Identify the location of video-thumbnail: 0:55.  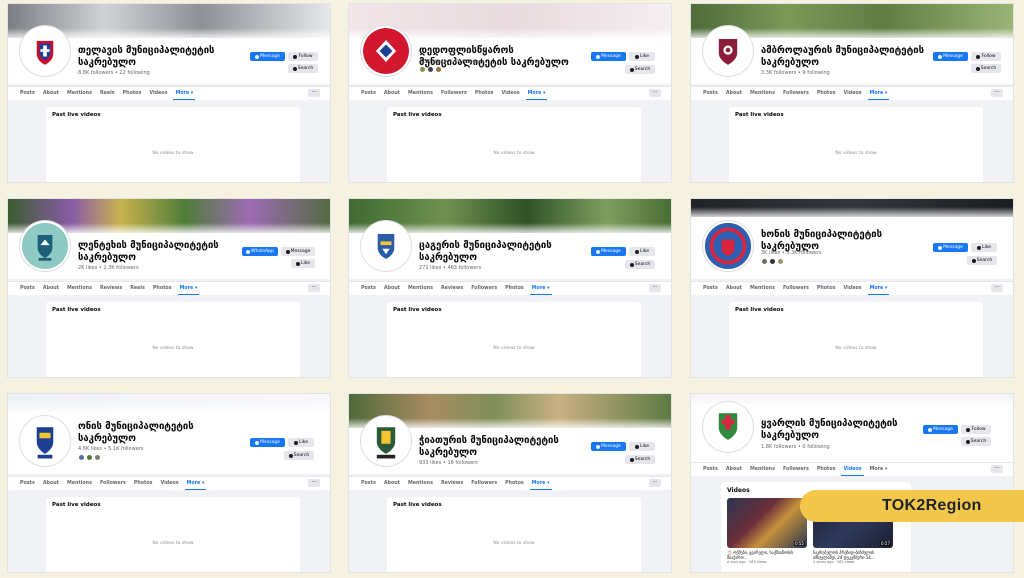
(767, 523).